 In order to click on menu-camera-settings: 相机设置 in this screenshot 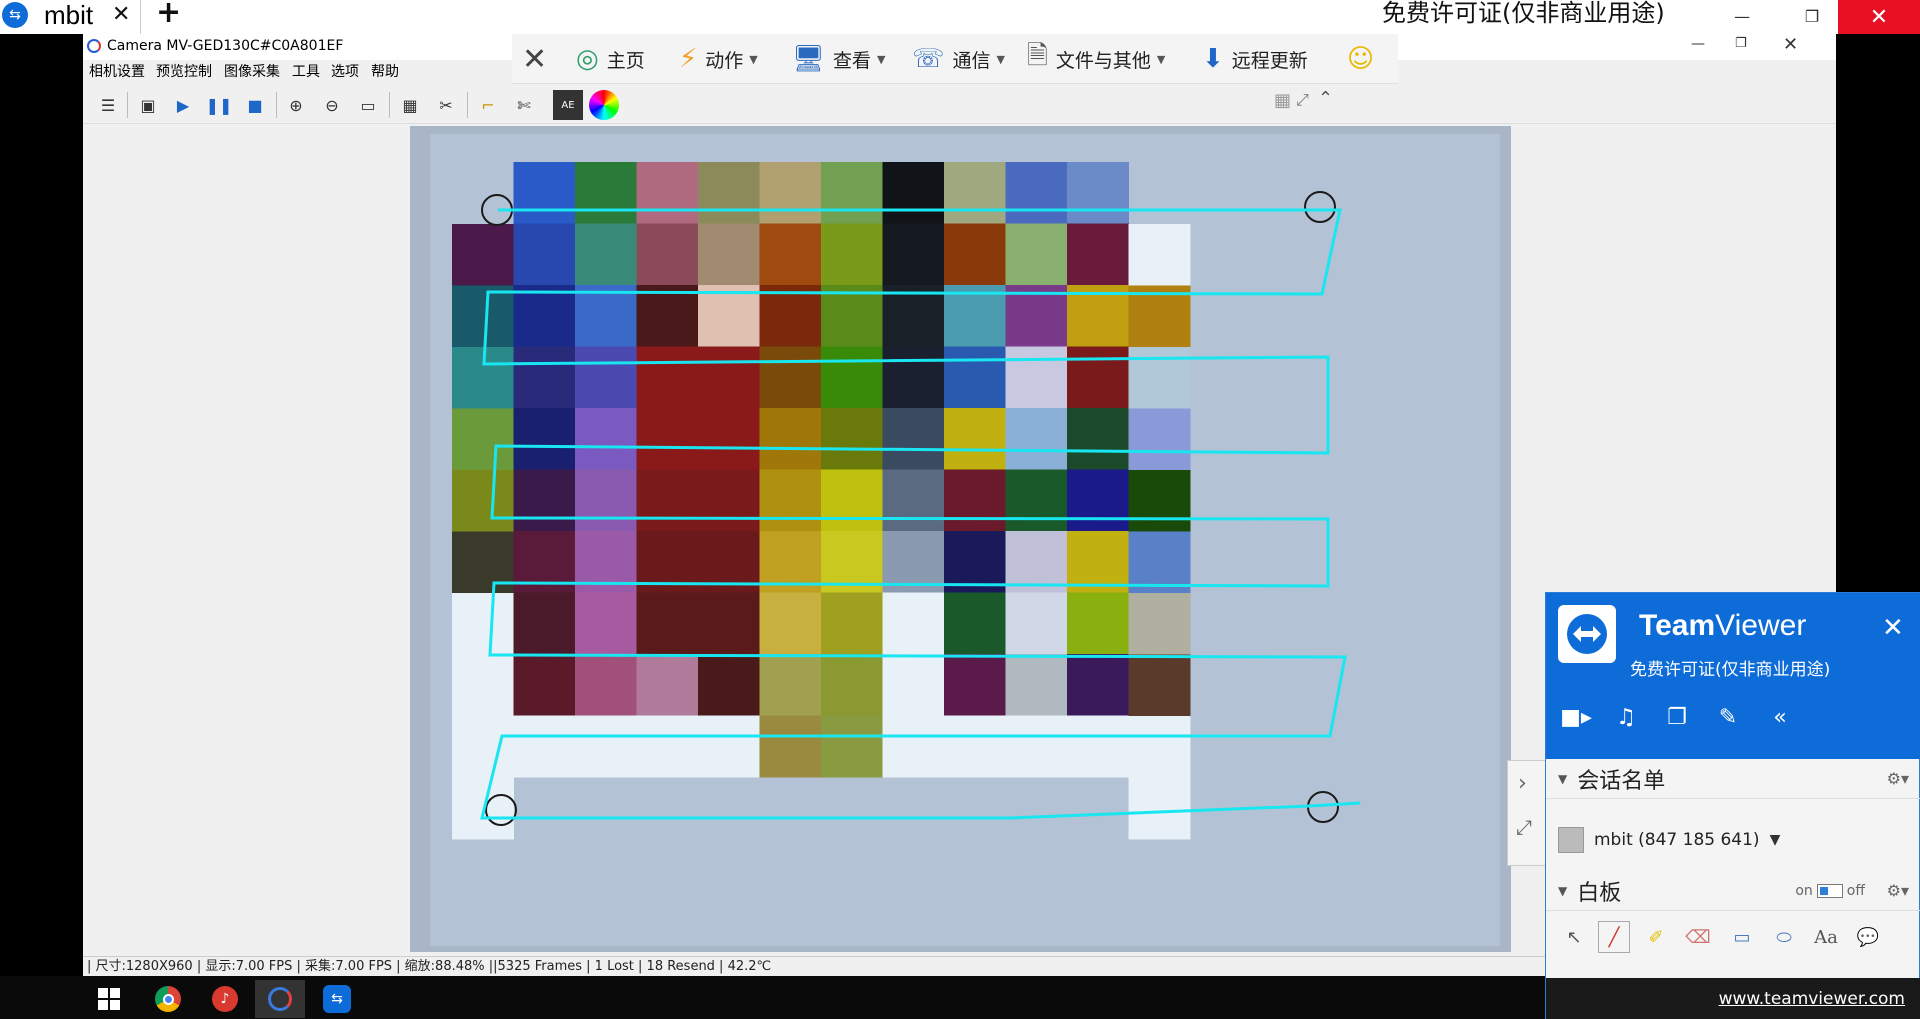, I will do `click(117, 72)`.